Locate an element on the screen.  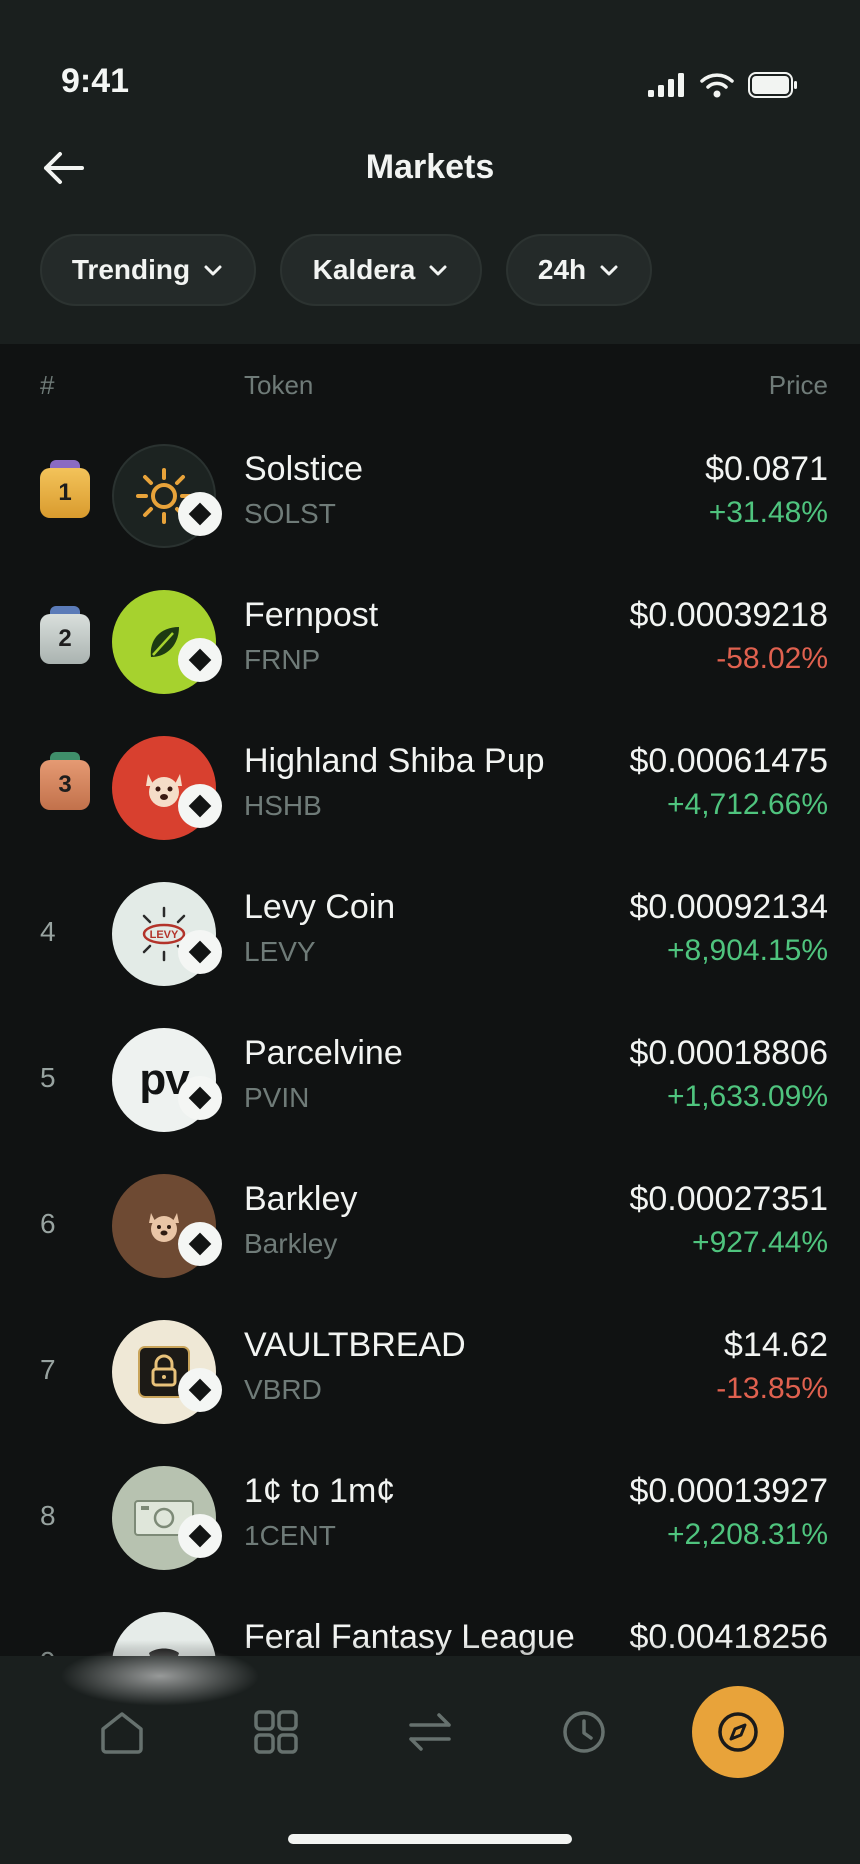
nav-apps is located at coordinates (276, 1732).